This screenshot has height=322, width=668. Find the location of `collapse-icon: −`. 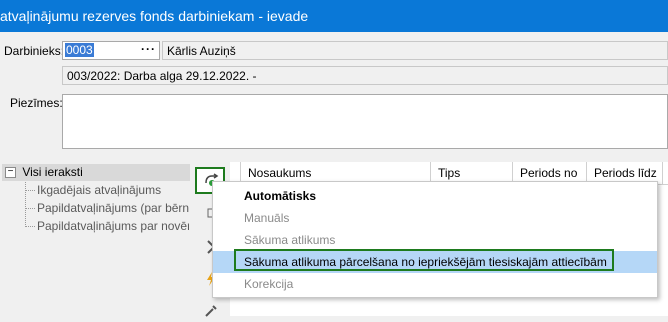

collapse-icon: − is located at coordinates (10, 173).